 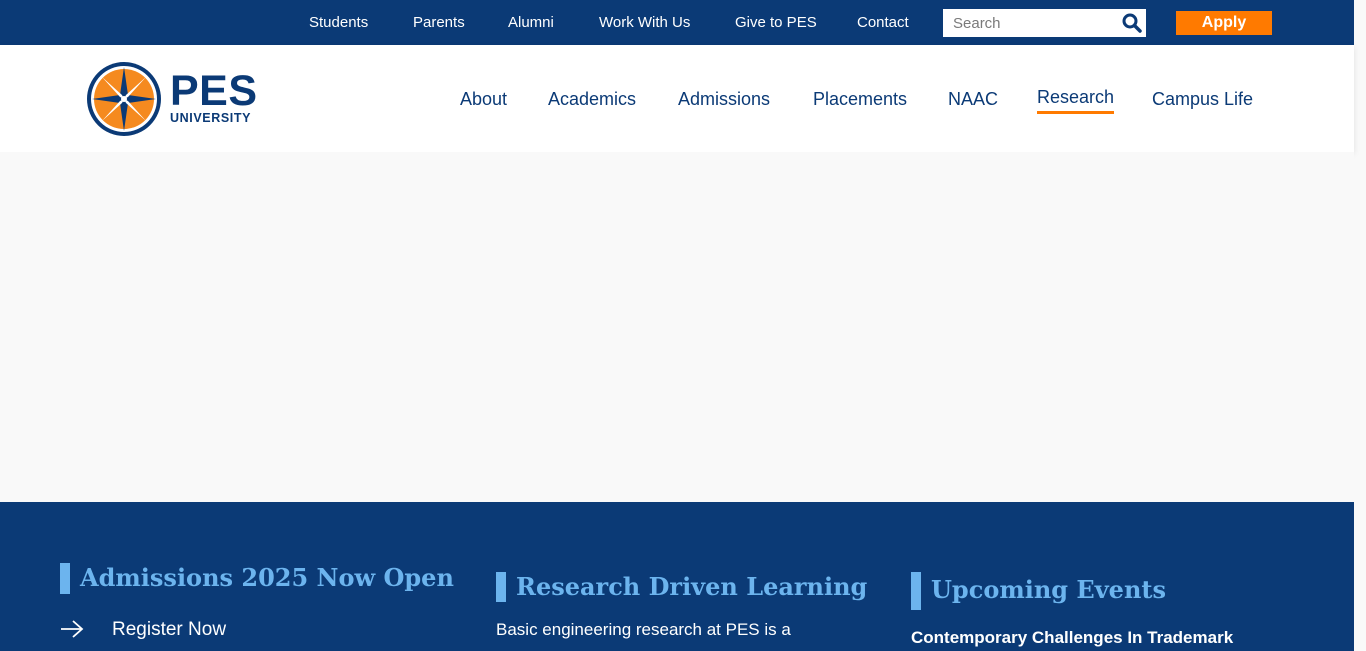 I want to click on util-link-alumni: Alumni, so click(x=531, y=22).